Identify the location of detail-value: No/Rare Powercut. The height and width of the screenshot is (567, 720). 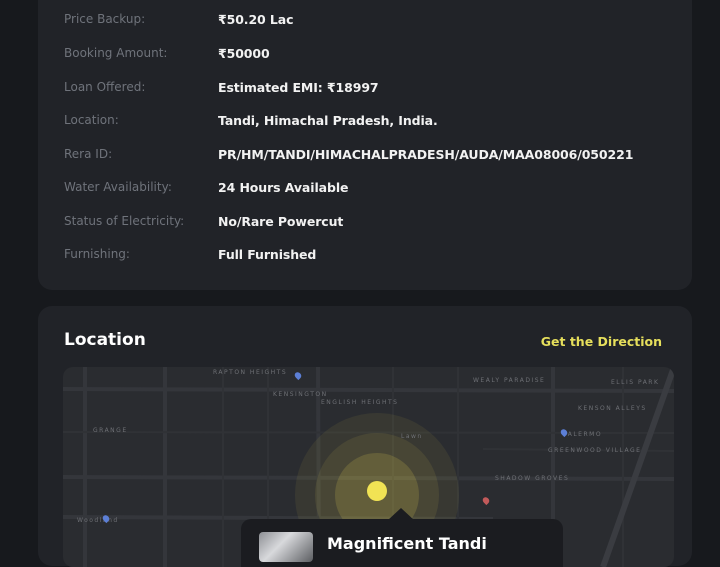
(281, 221).